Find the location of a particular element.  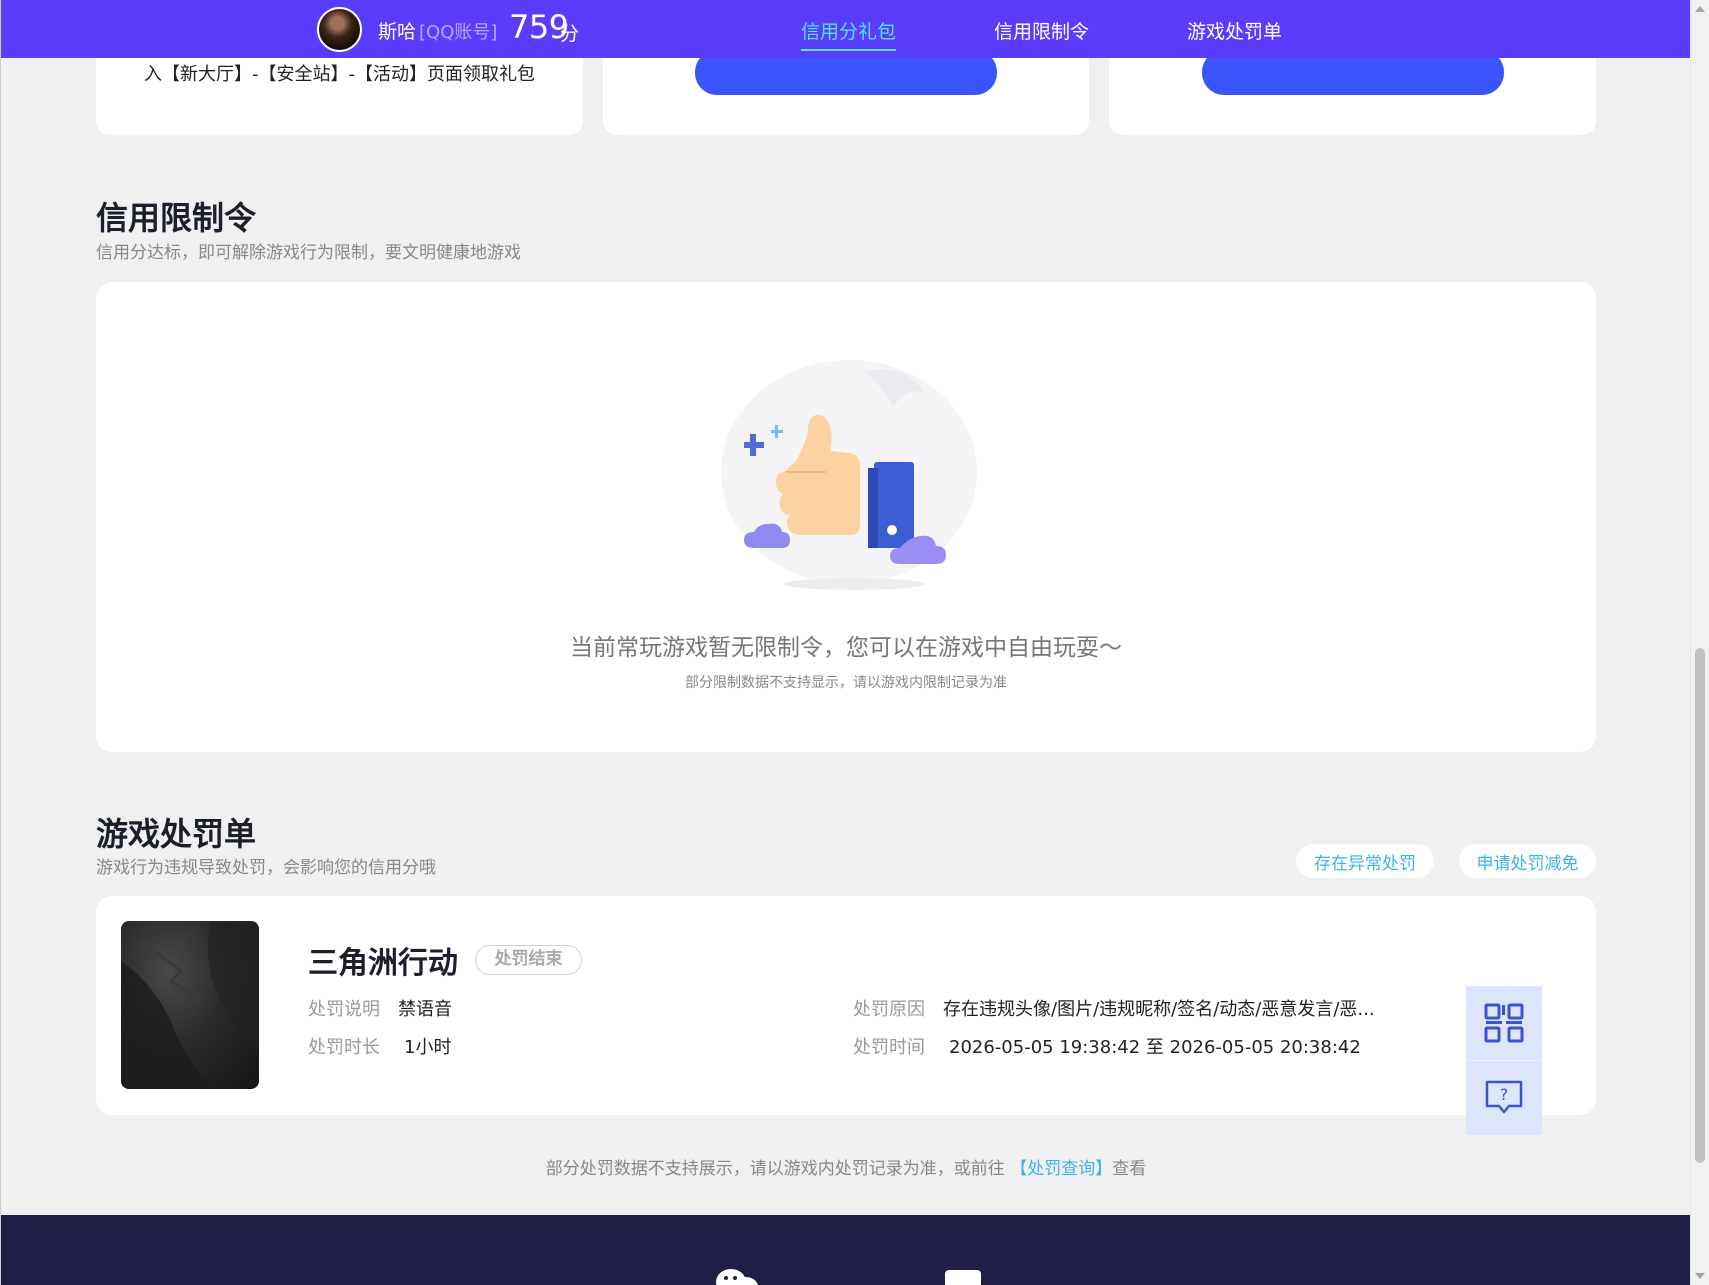

penalty-desc-label: 处罚说明 is located at coordinates (344, 1009).